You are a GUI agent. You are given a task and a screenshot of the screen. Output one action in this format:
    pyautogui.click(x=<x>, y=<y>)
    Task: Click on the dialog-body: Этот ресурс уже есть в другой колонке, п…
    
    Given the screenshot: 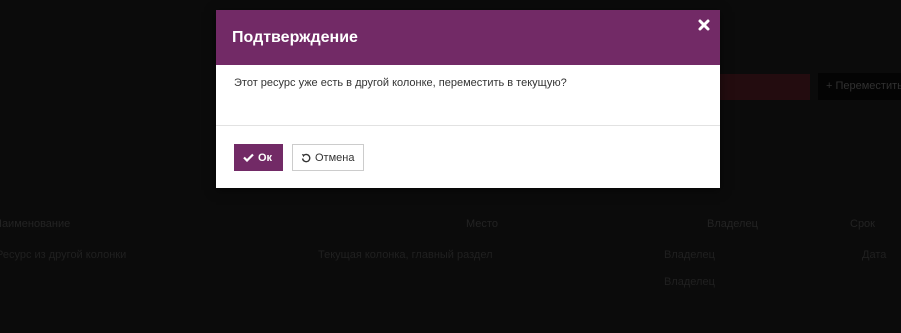 What is the action you would take?
    pyautogui.click(x=468, y=95)
    